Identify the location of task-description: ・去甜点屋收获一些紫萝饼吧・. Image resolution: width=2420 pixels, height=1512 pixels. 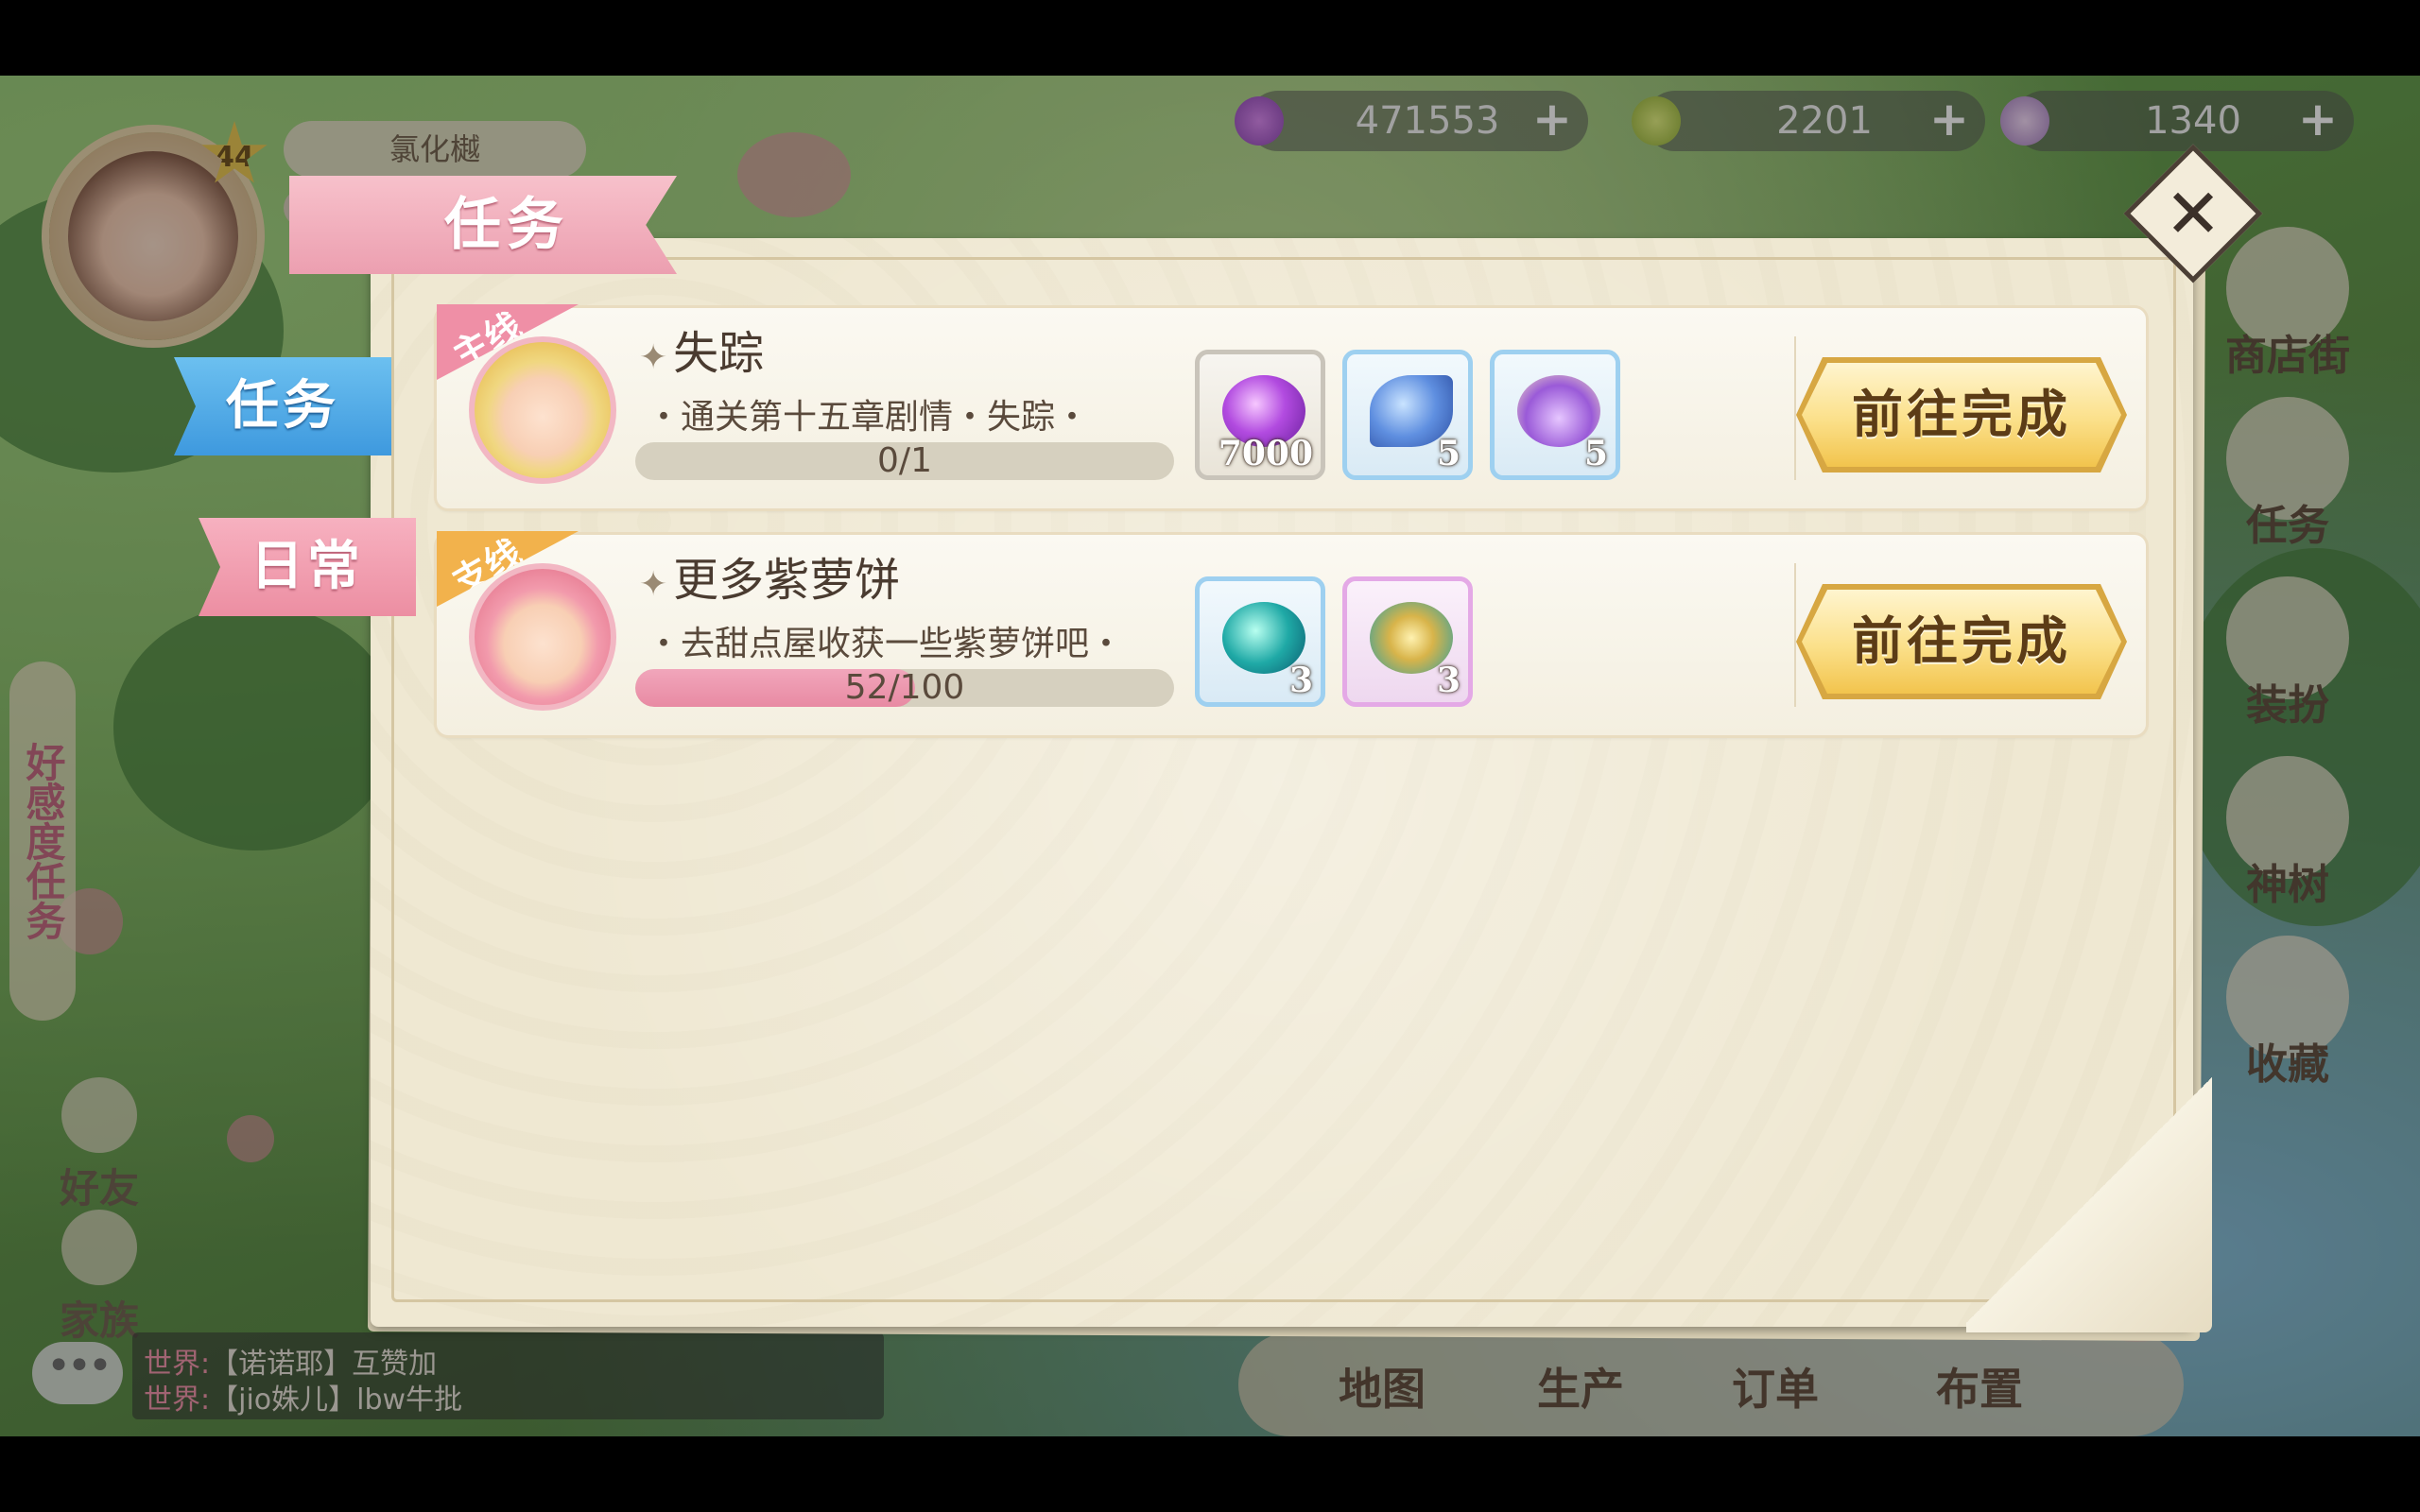
(885, 644).